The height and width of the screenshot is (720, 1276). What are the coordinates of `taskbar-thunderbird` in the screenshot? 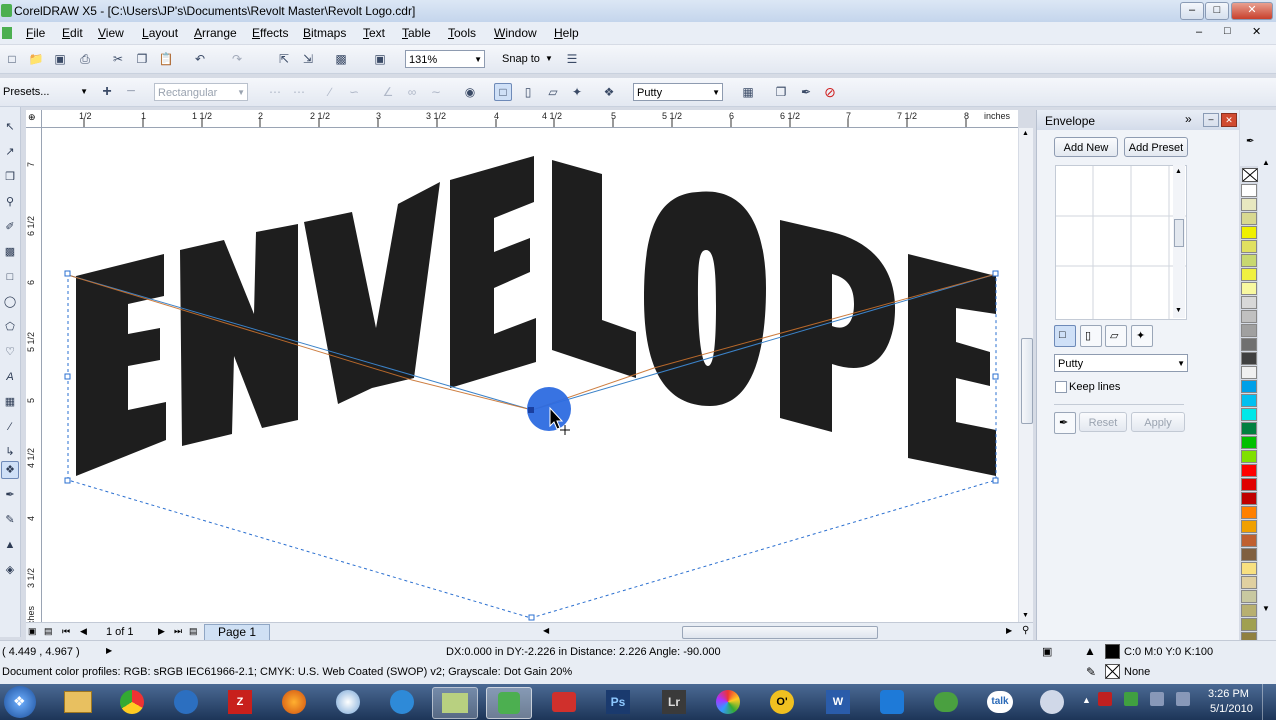 It's located at (186, 702).